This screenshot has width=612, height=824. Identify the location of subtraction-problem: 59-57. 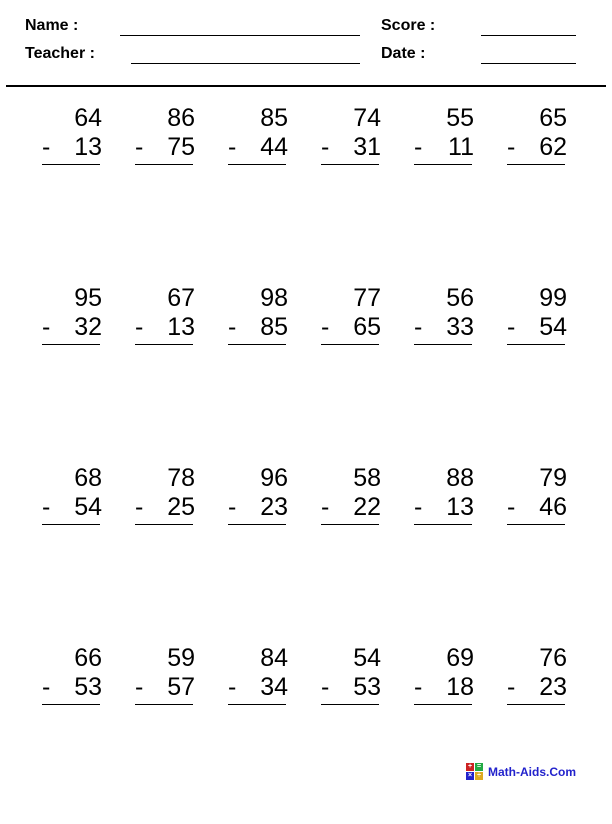
(166, 691).